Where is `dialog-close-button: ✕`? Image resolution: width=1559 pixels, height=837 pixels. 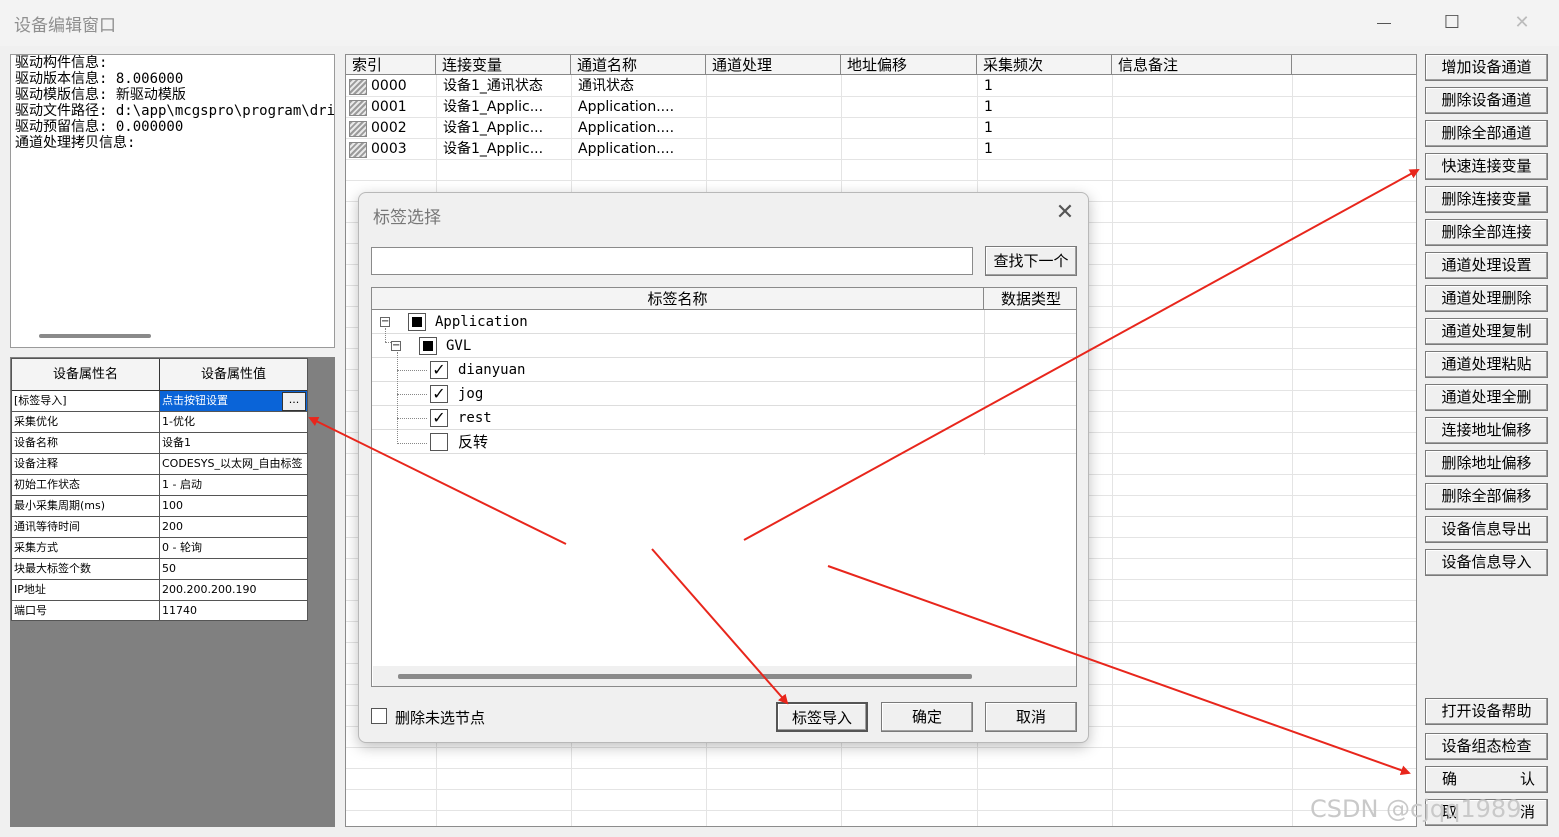 dialog-close-button: ✕ is located at coordinates (1065, 213).